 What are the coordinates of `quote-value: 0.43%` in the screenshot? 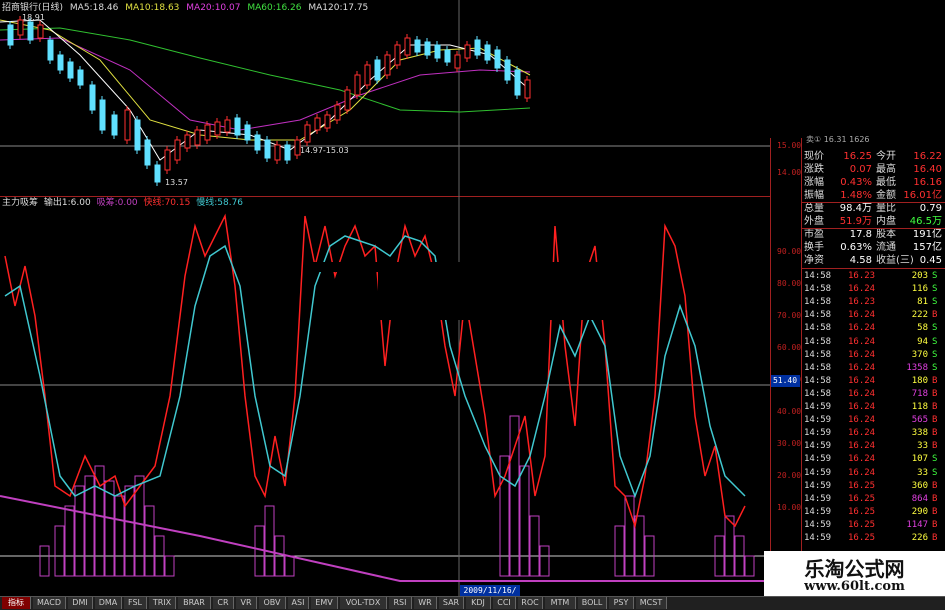 It's located at (856, 182).